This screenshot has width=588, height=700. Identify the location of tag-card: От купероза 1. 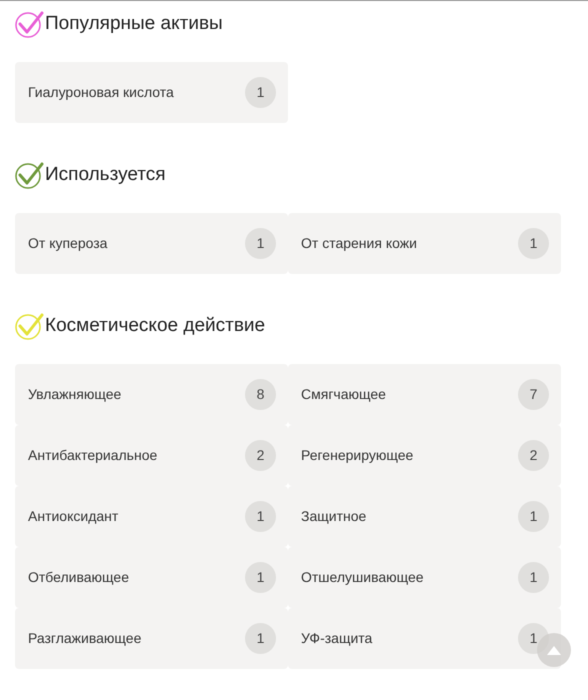
(151, 243).